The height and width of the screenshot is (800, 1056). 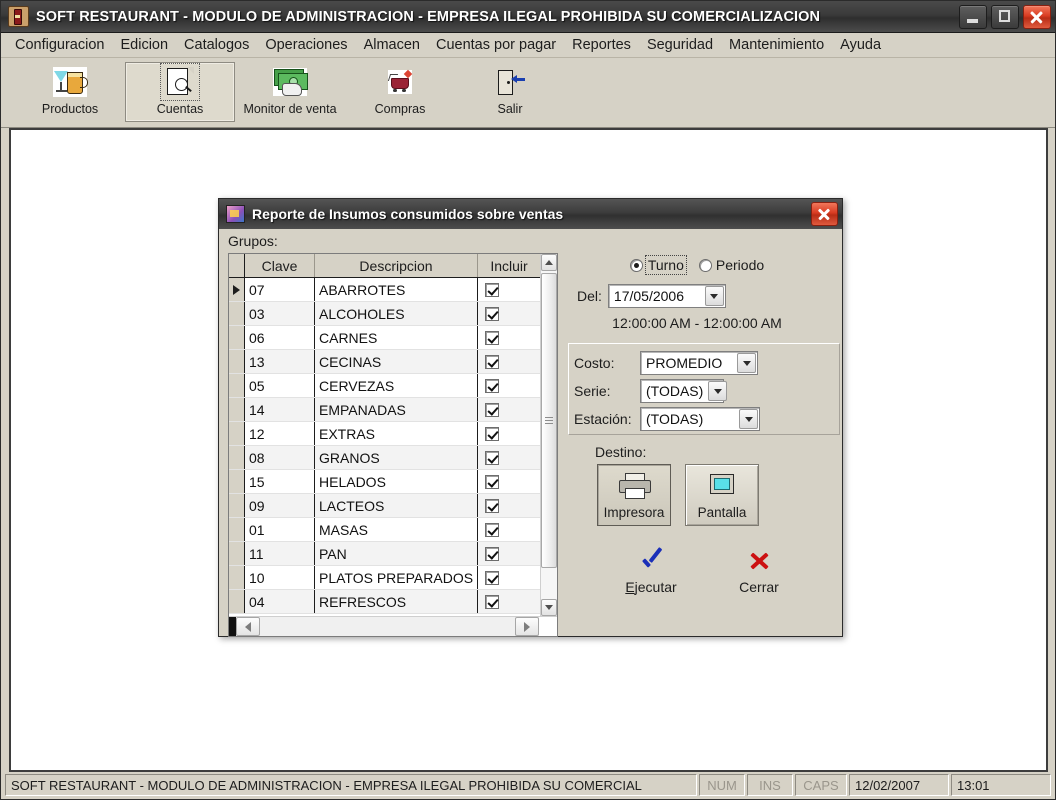 What do you see at coordinates (634, 495) in the screenshot?
I see `destino-button-impresora: Impresora` at bounding box center [634, 495].